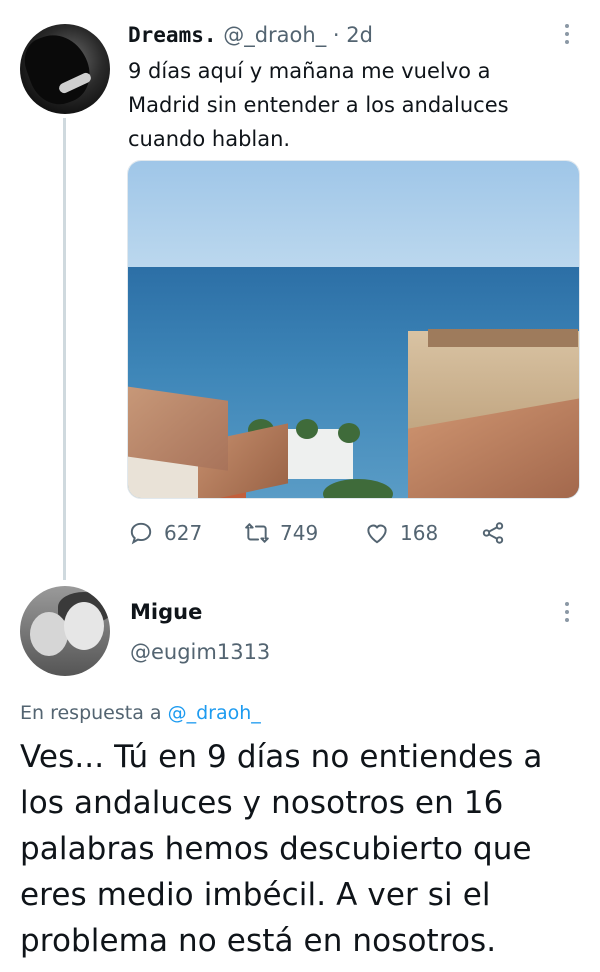 This screenshot has height=972, width=600. I want to click on reply-icon, so click(141, 533).